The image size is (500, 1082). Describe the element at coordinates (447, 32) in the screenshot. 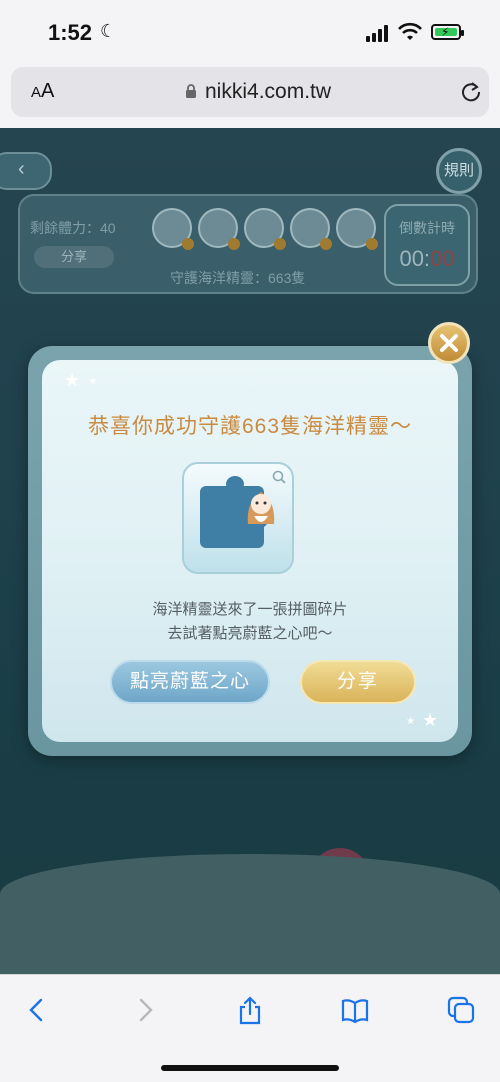

I see `battery-charging-icon: ⚡` at that location.